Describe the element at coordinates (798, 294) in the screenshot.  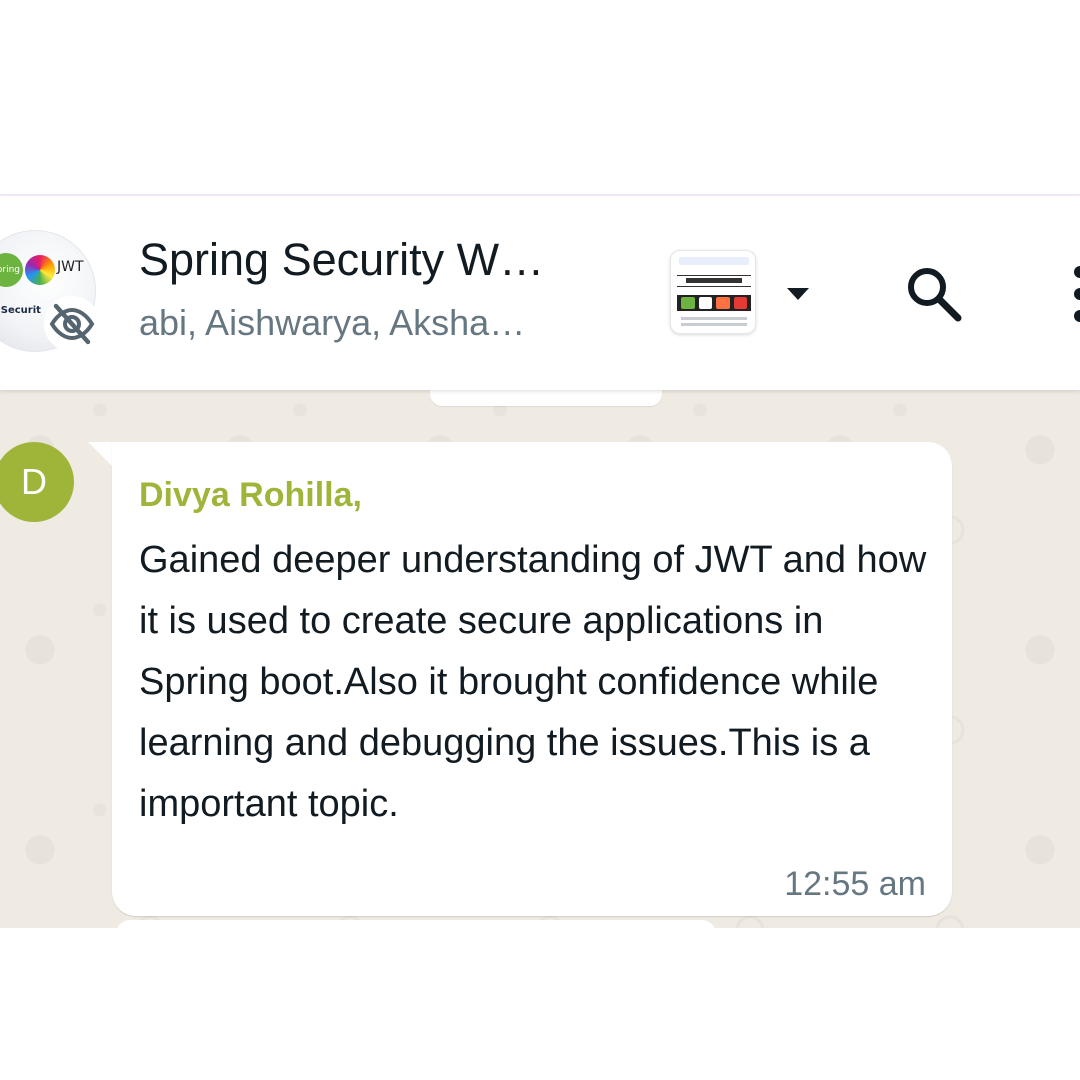
I see `caret-down-icon` at that location.